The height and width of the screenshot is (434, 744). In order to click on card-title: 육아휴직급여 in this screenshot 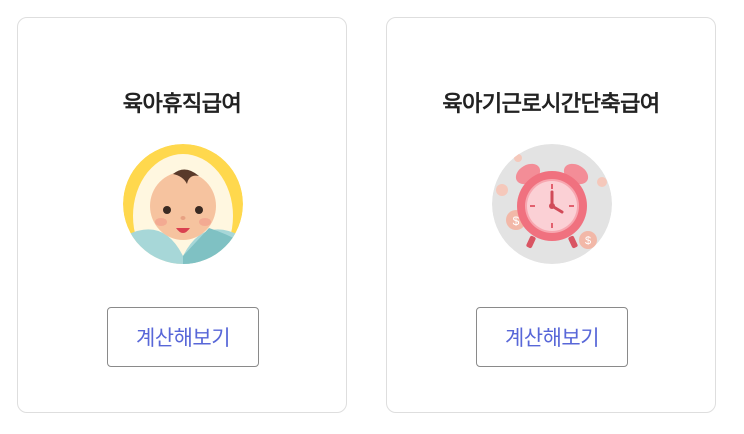, I will do `click(182, 104)`.